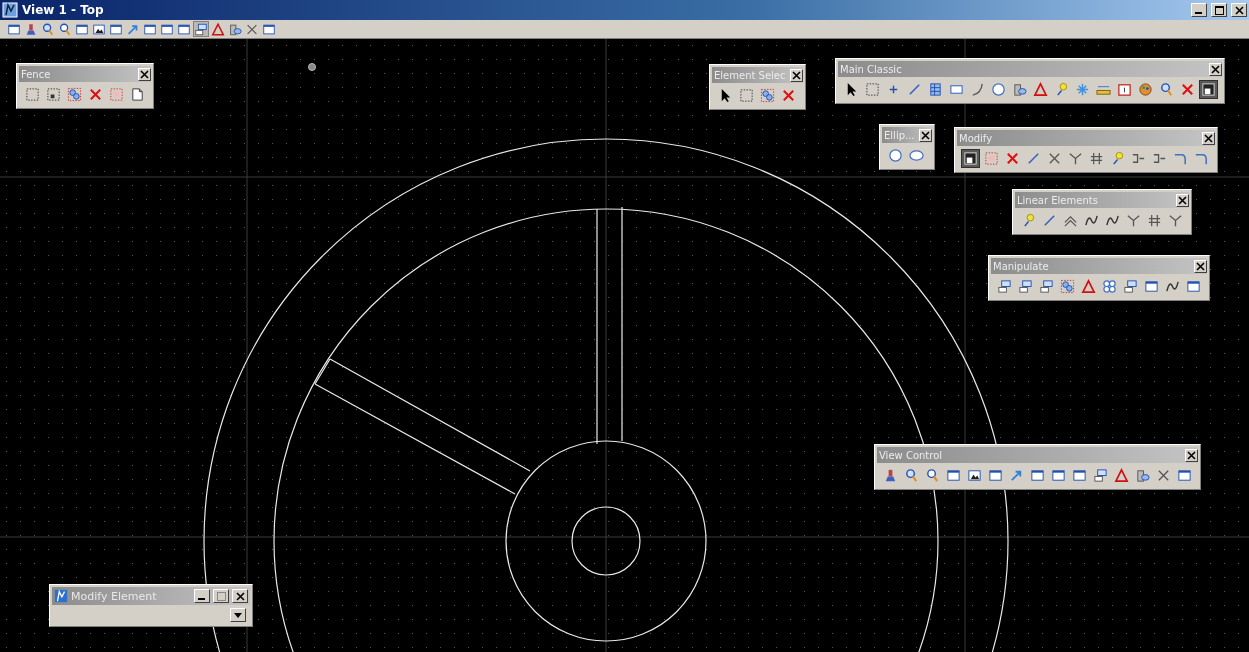 The image size is (1249, 652). I want to click on palette-icon, so click(1145, 89).